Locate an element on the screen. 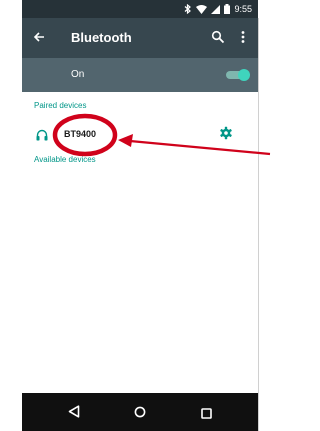 This screenshot has width=320, height=431. navigation-bar is located at coordinates (140, 412).